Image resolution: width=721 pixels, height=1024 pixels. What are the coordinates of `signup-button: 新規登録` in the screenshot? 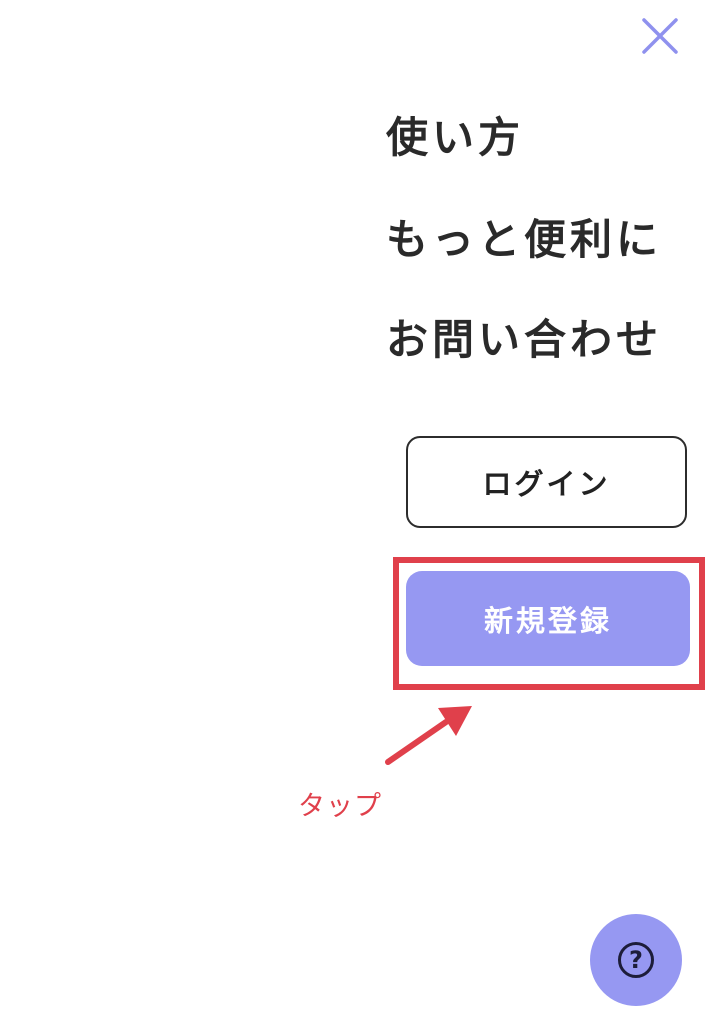 It's located at (548, 618).